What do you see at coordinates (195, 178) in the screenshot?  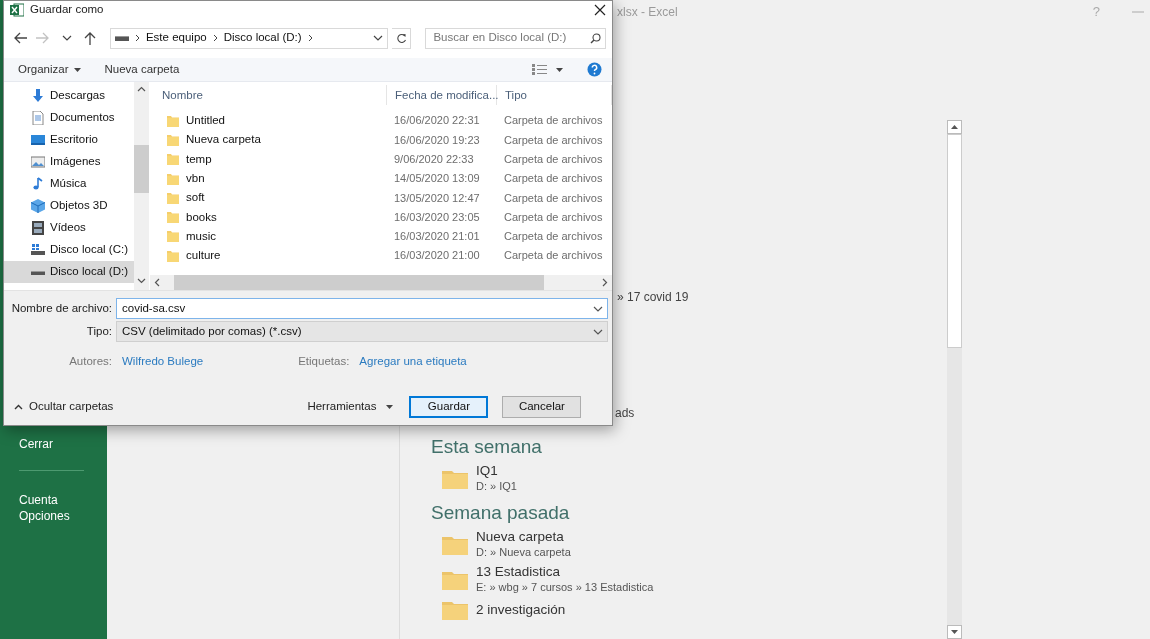 I see `file-name: vbn` at bounding box center [195, 178].